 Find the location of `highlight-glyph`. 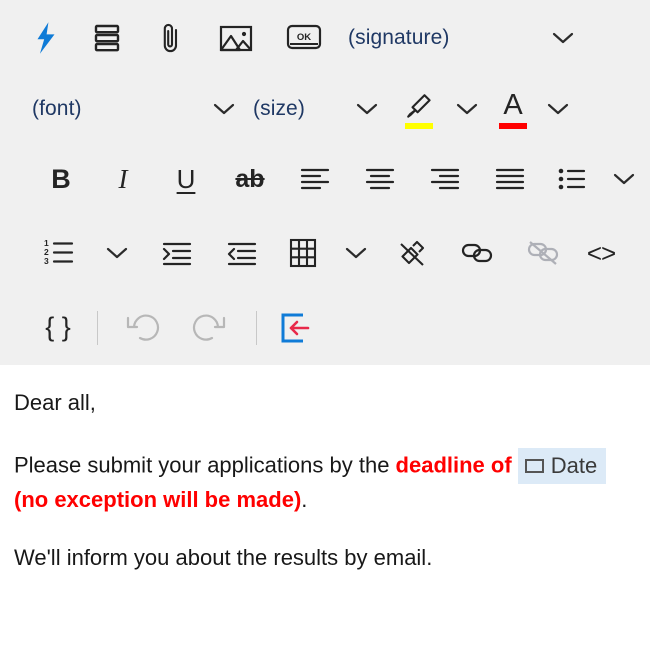

highlight-glyph is located at coordinates (419, 109).